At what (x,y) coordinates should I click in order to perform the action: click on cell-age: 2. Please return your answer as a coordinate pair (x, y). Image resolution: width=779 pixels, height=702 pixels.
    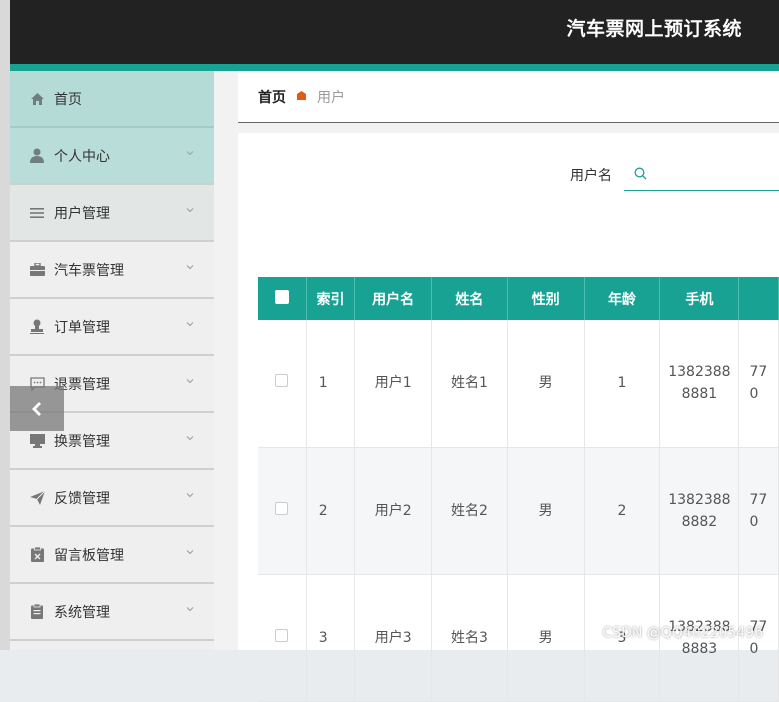
    Looking at the image, I should click on (622, 510).